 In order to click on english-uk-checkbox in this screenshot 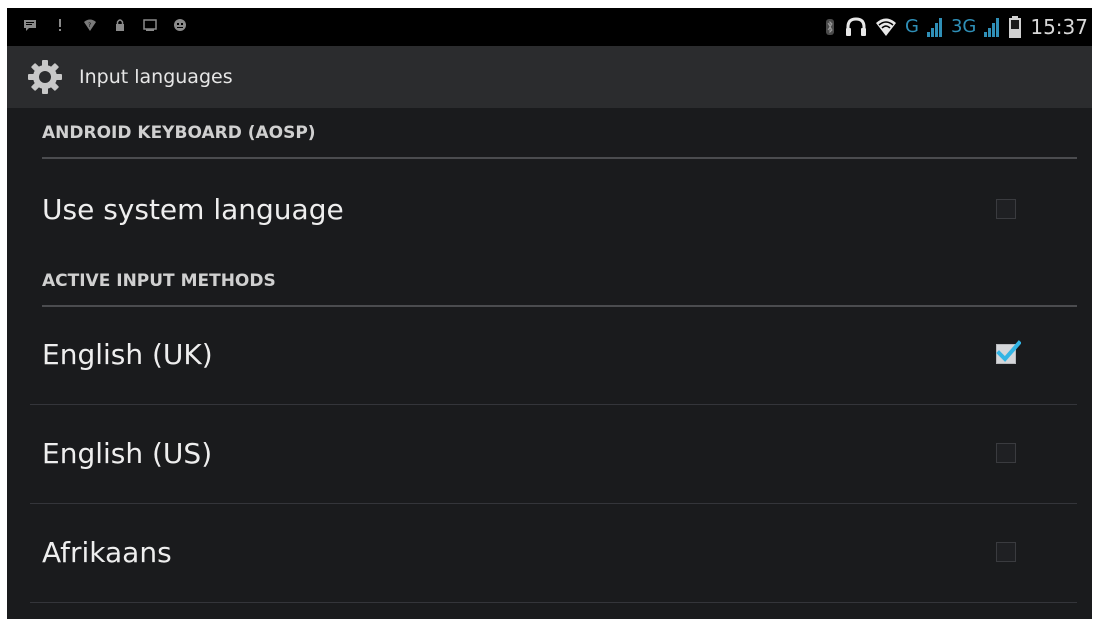, I will do `click(1008, 352)`.